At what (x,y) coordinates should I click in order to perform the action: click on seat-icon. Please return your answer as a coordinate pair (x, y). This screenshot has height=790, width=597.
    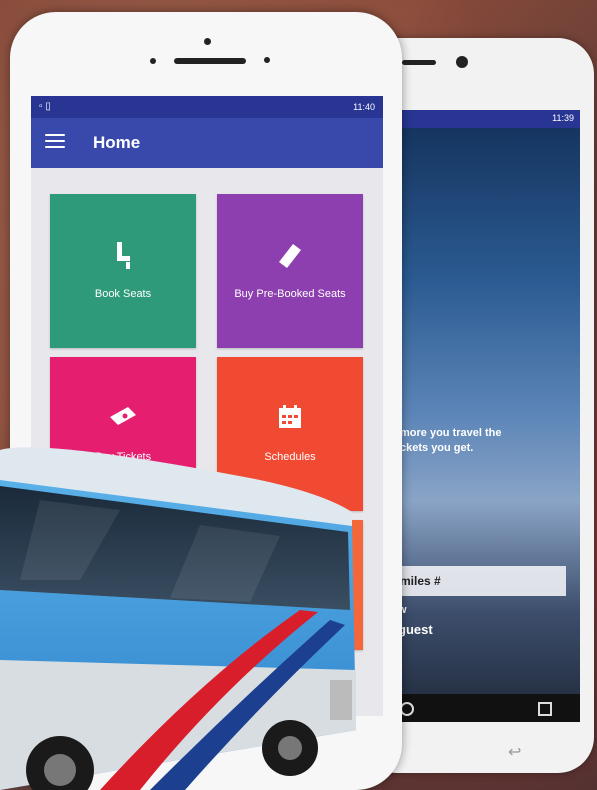
    Looking at the image, I should click on (123, 258).